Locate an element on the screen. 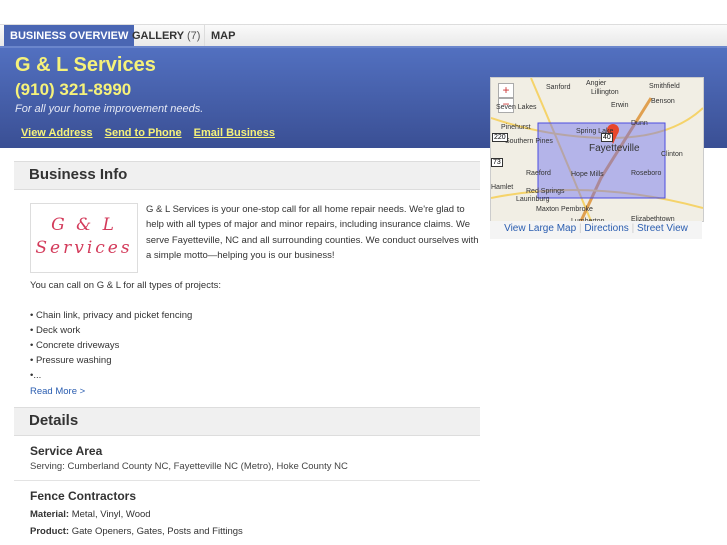  business-phone: (910) 321-8990 is located at coordinates (73, 89).